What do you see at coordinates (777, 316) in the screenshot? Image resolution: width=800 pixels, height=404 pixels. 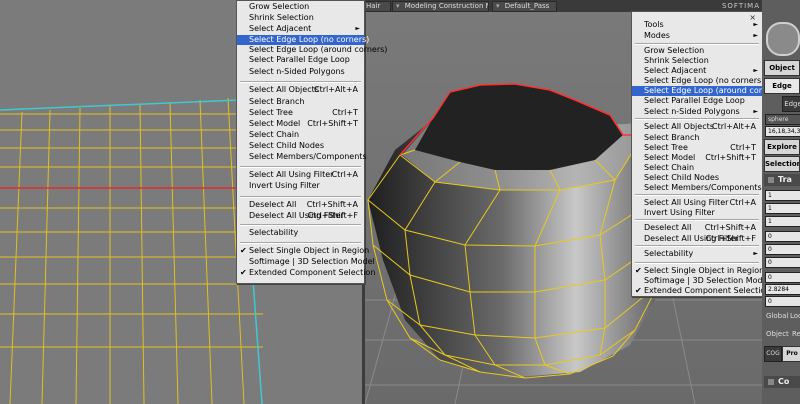 I see `global-label: Global` at bounding box center [777, 316].